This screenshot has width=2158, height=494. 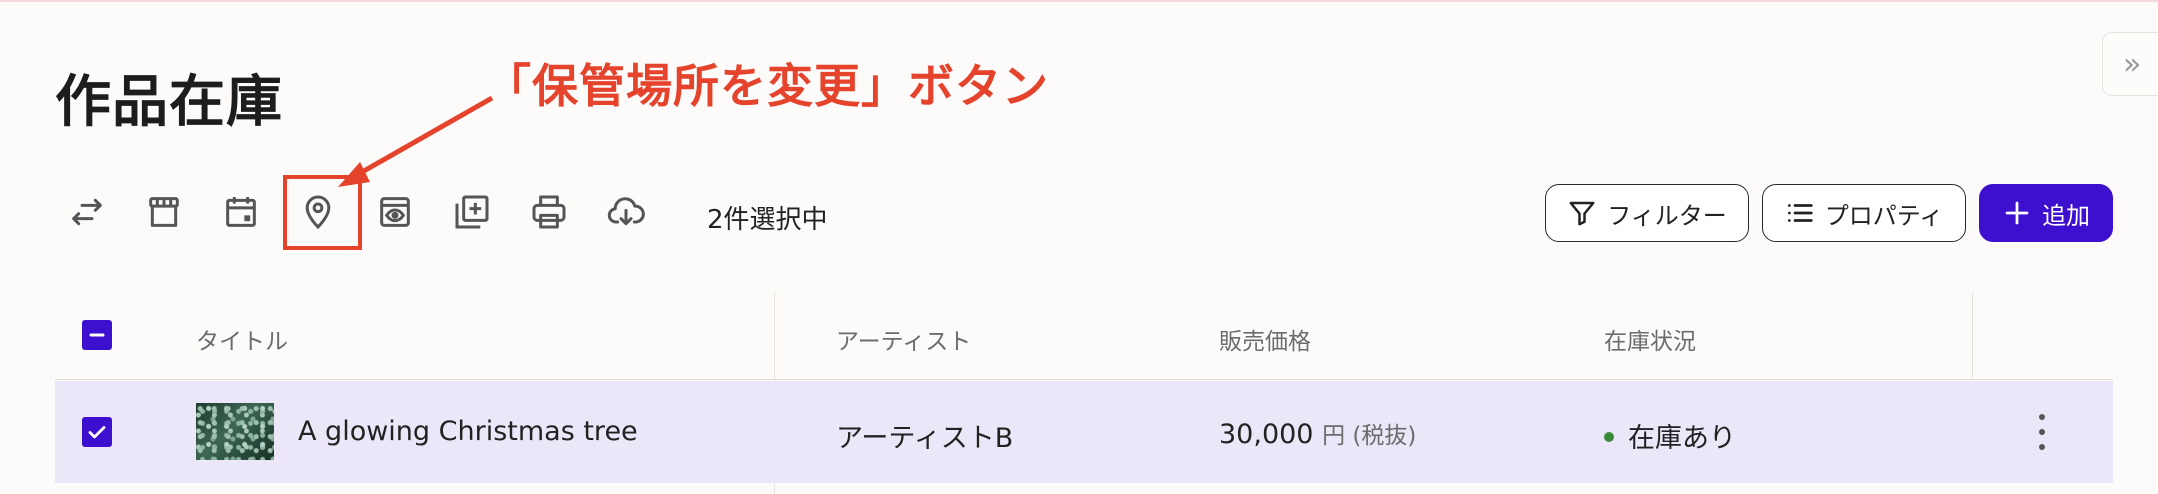 I want to click on row-checkbox, so click(x=97, y=432).